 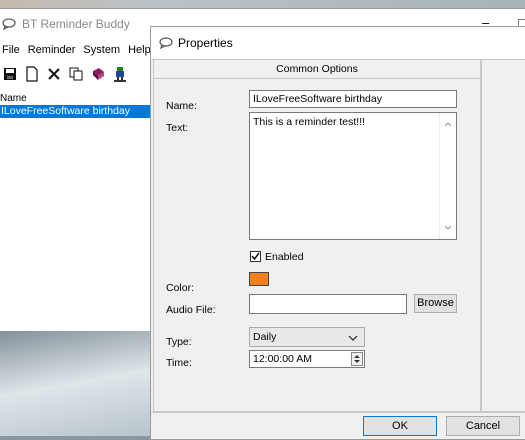 What do you see at coordinates (284, 257) in the screenshot?
I see `enabled-label: Enabled` at bounding box center [284, 257].